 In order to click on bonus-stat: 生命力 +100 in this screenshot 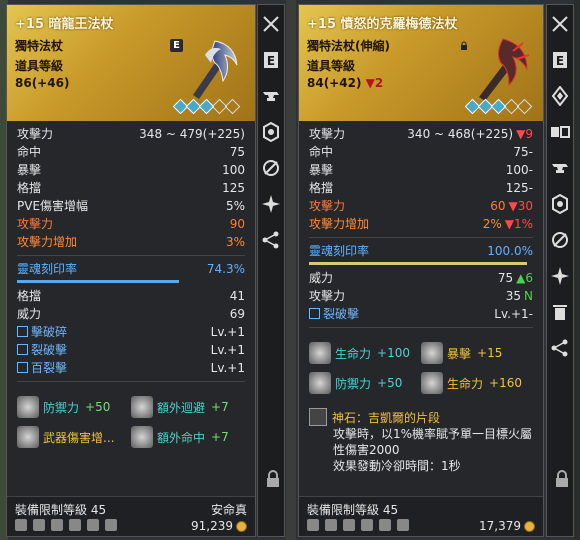, I will do `click(365, 353)`.